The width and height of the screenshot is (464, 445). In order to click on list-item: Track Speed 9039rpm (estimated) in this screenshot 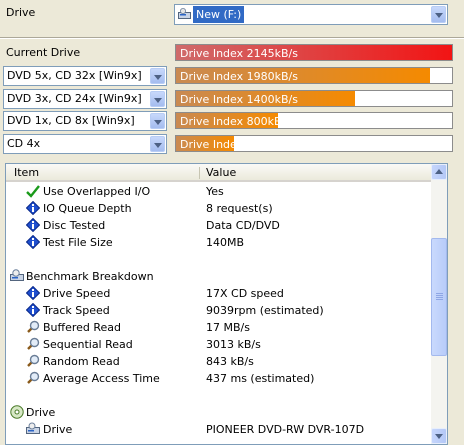, I will do `click(218, 310)`.